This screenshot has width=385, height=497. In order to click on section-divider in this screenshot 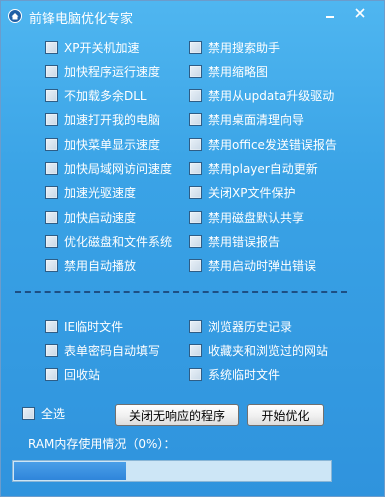, I will do `click(181, 292)`.